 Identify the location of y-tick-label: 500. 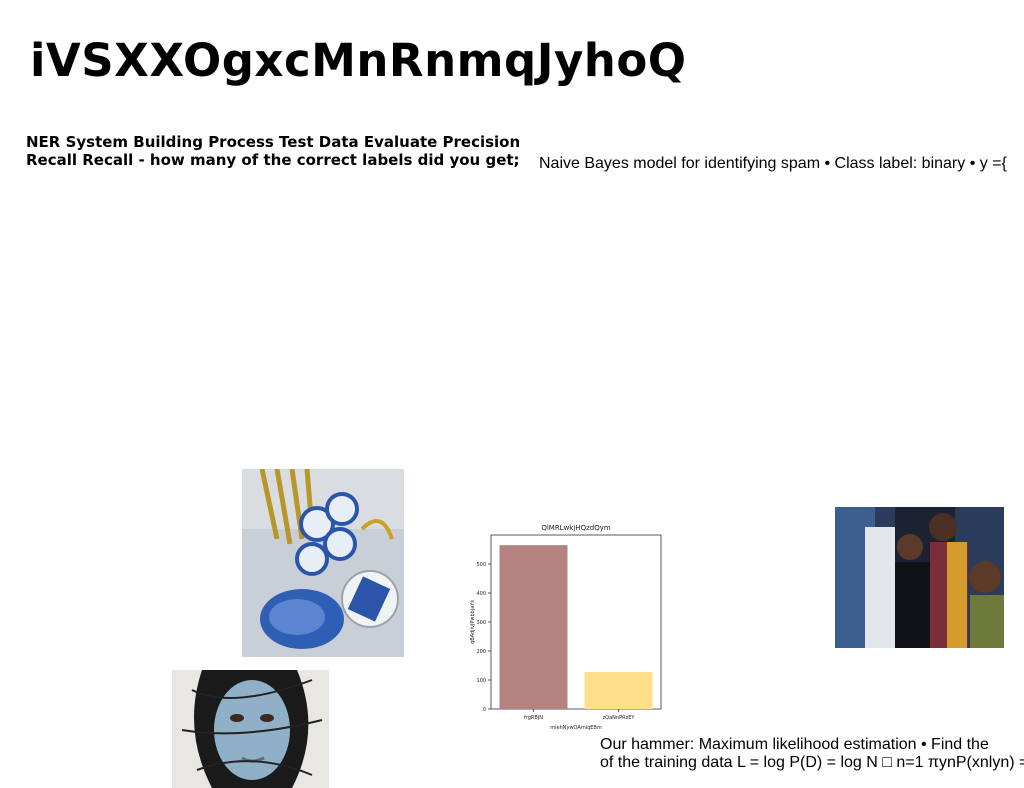
(481, 565).